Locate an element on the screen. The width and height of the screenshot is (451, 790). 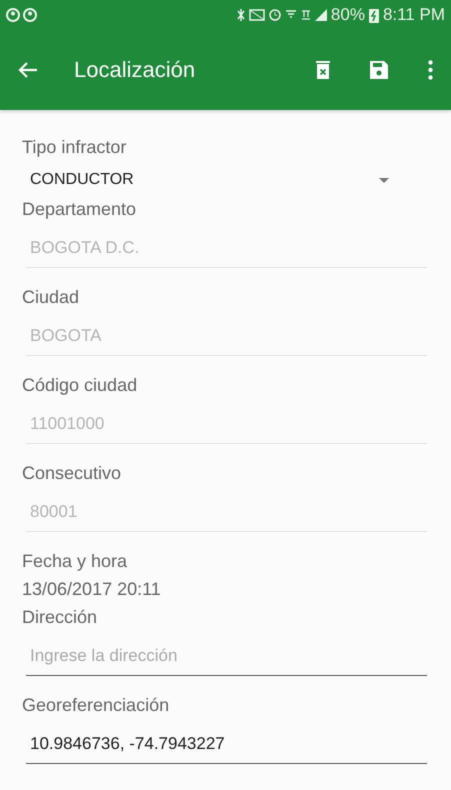
signal-icon is located at coordinates (320, 15).